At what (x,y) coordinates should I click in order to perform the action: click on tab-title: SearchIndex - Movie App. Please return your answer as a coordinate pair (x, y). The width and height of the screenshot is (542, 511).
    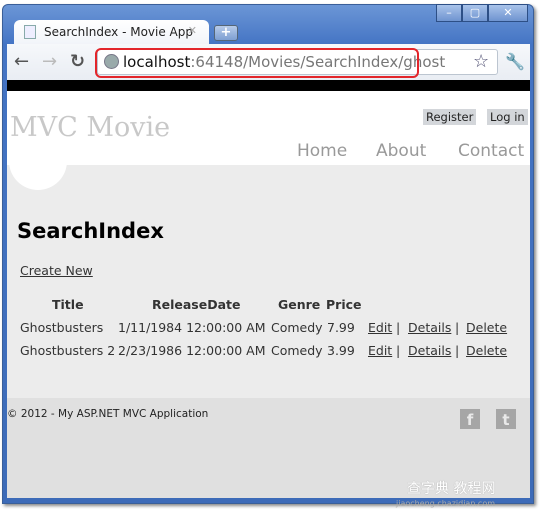
    Looking at the image, I should click on (118, 32).